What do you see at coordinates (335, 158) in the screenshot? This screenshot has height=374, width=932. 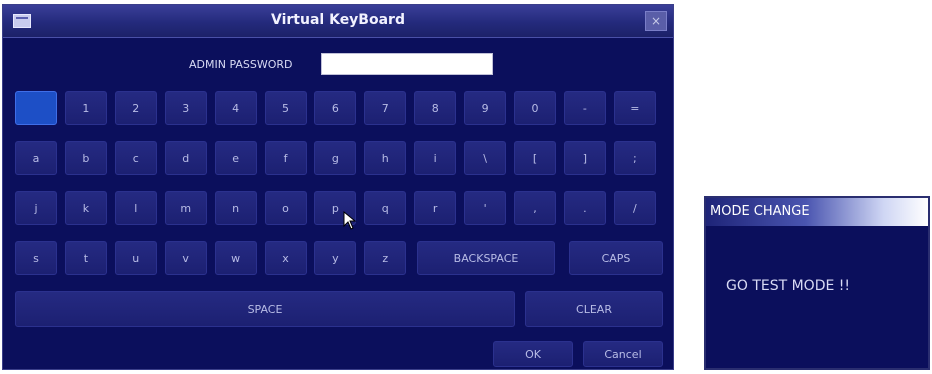 I see `key-char: g` at bounding box center [335, 158].